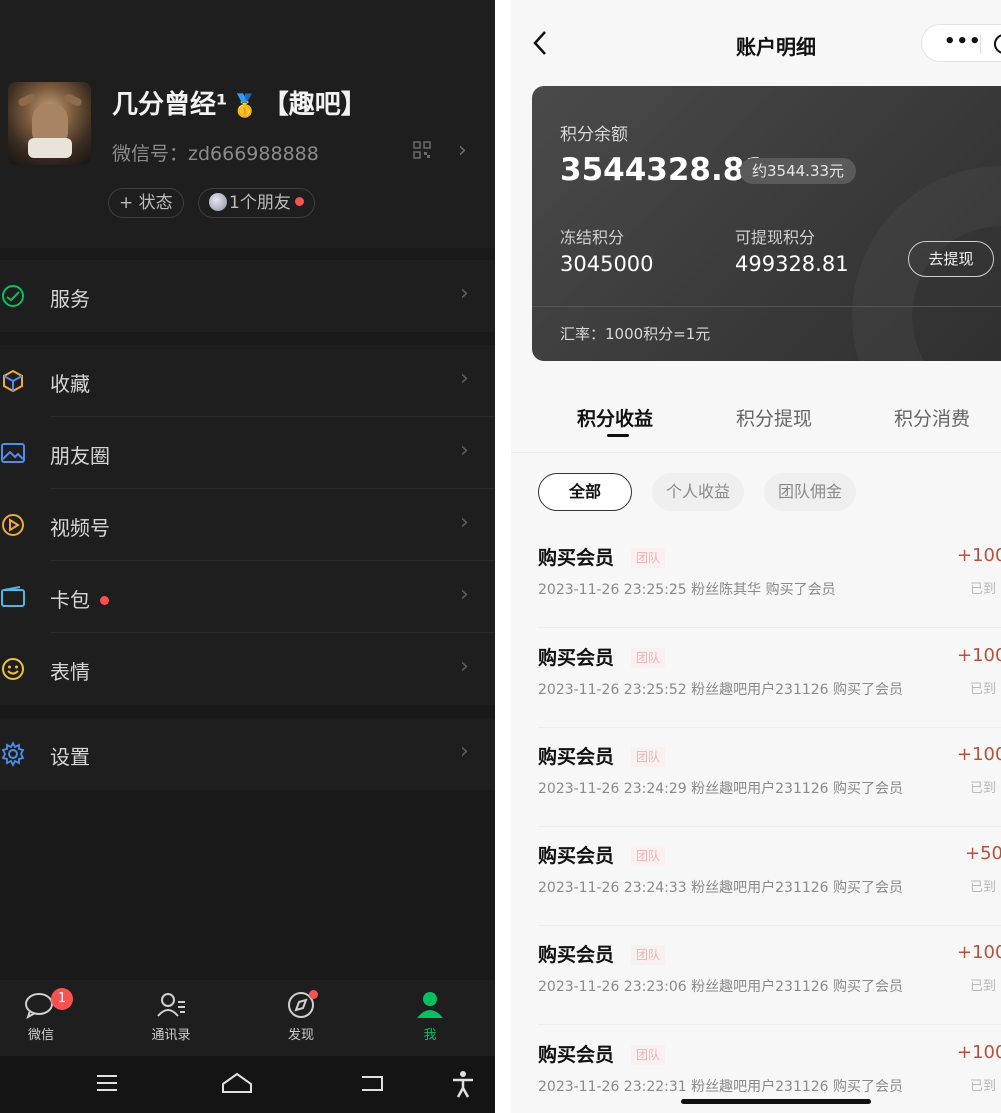 The image size is (1001, 1113). I want to click on record-amount: +50, so click(983, 853).